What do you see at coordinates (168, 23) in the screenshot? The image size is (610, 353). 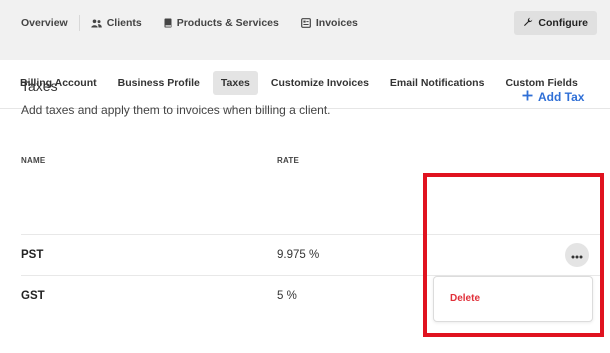 I see `book-icon` at bounding box center [168, 23].